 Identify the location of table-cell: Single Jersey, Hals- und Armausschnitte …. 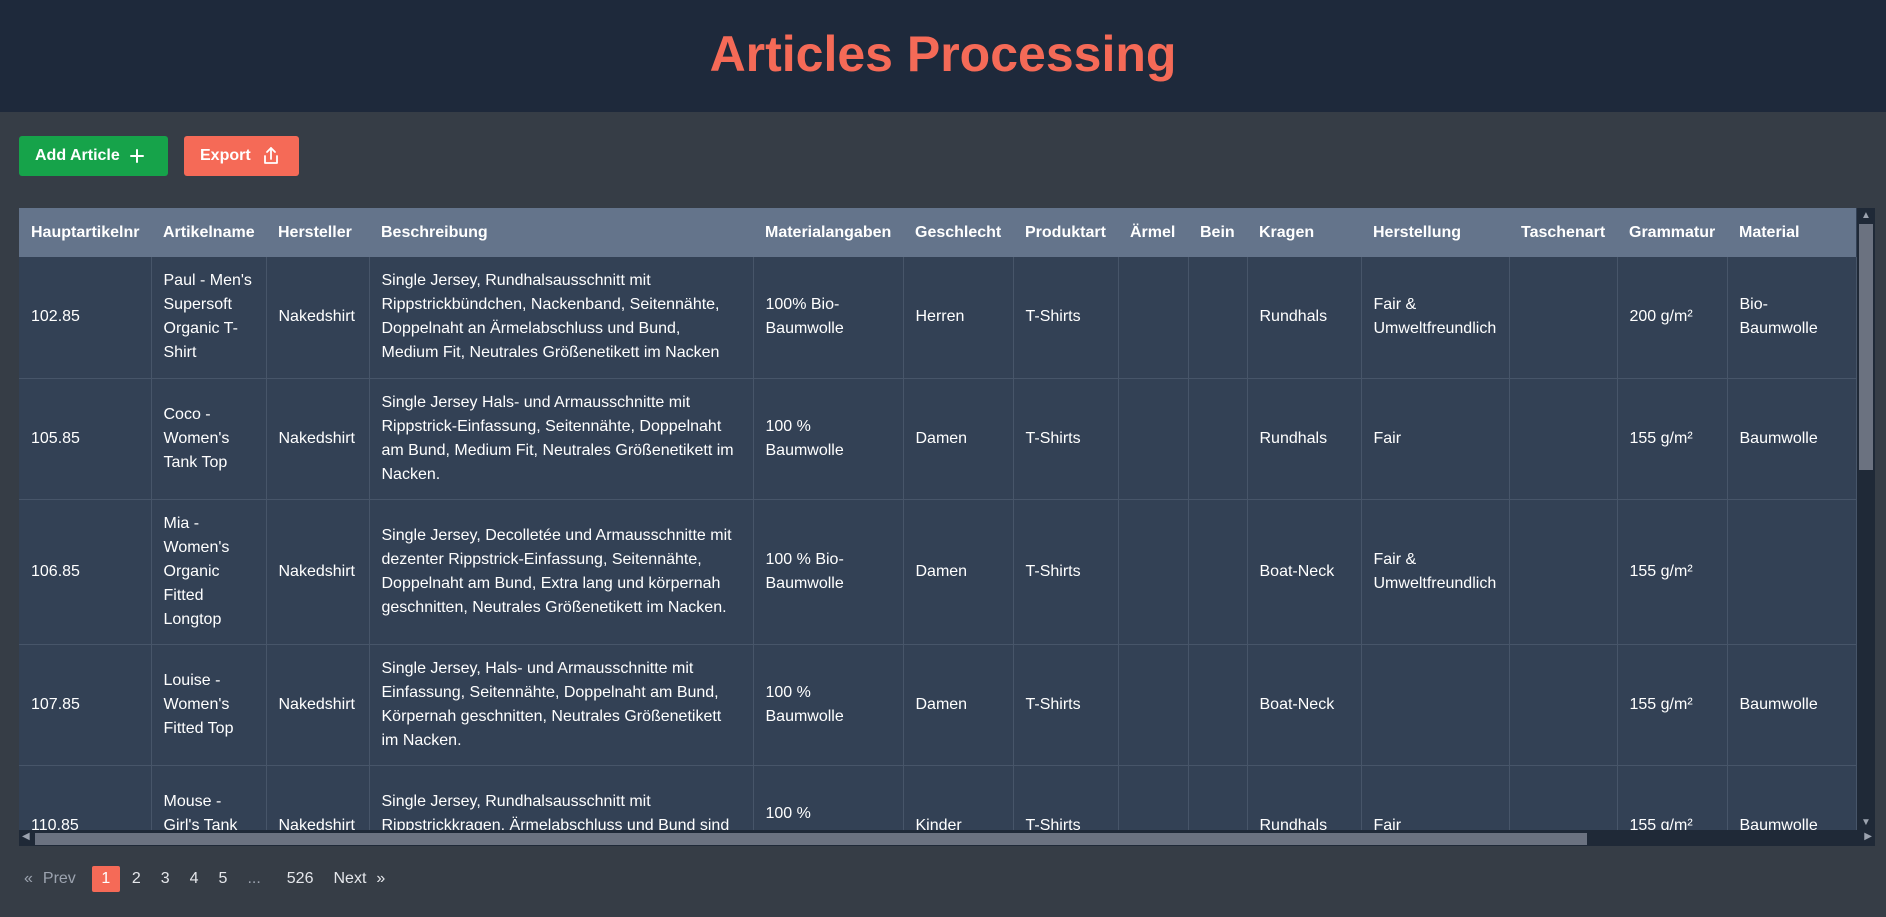
(561, 705).